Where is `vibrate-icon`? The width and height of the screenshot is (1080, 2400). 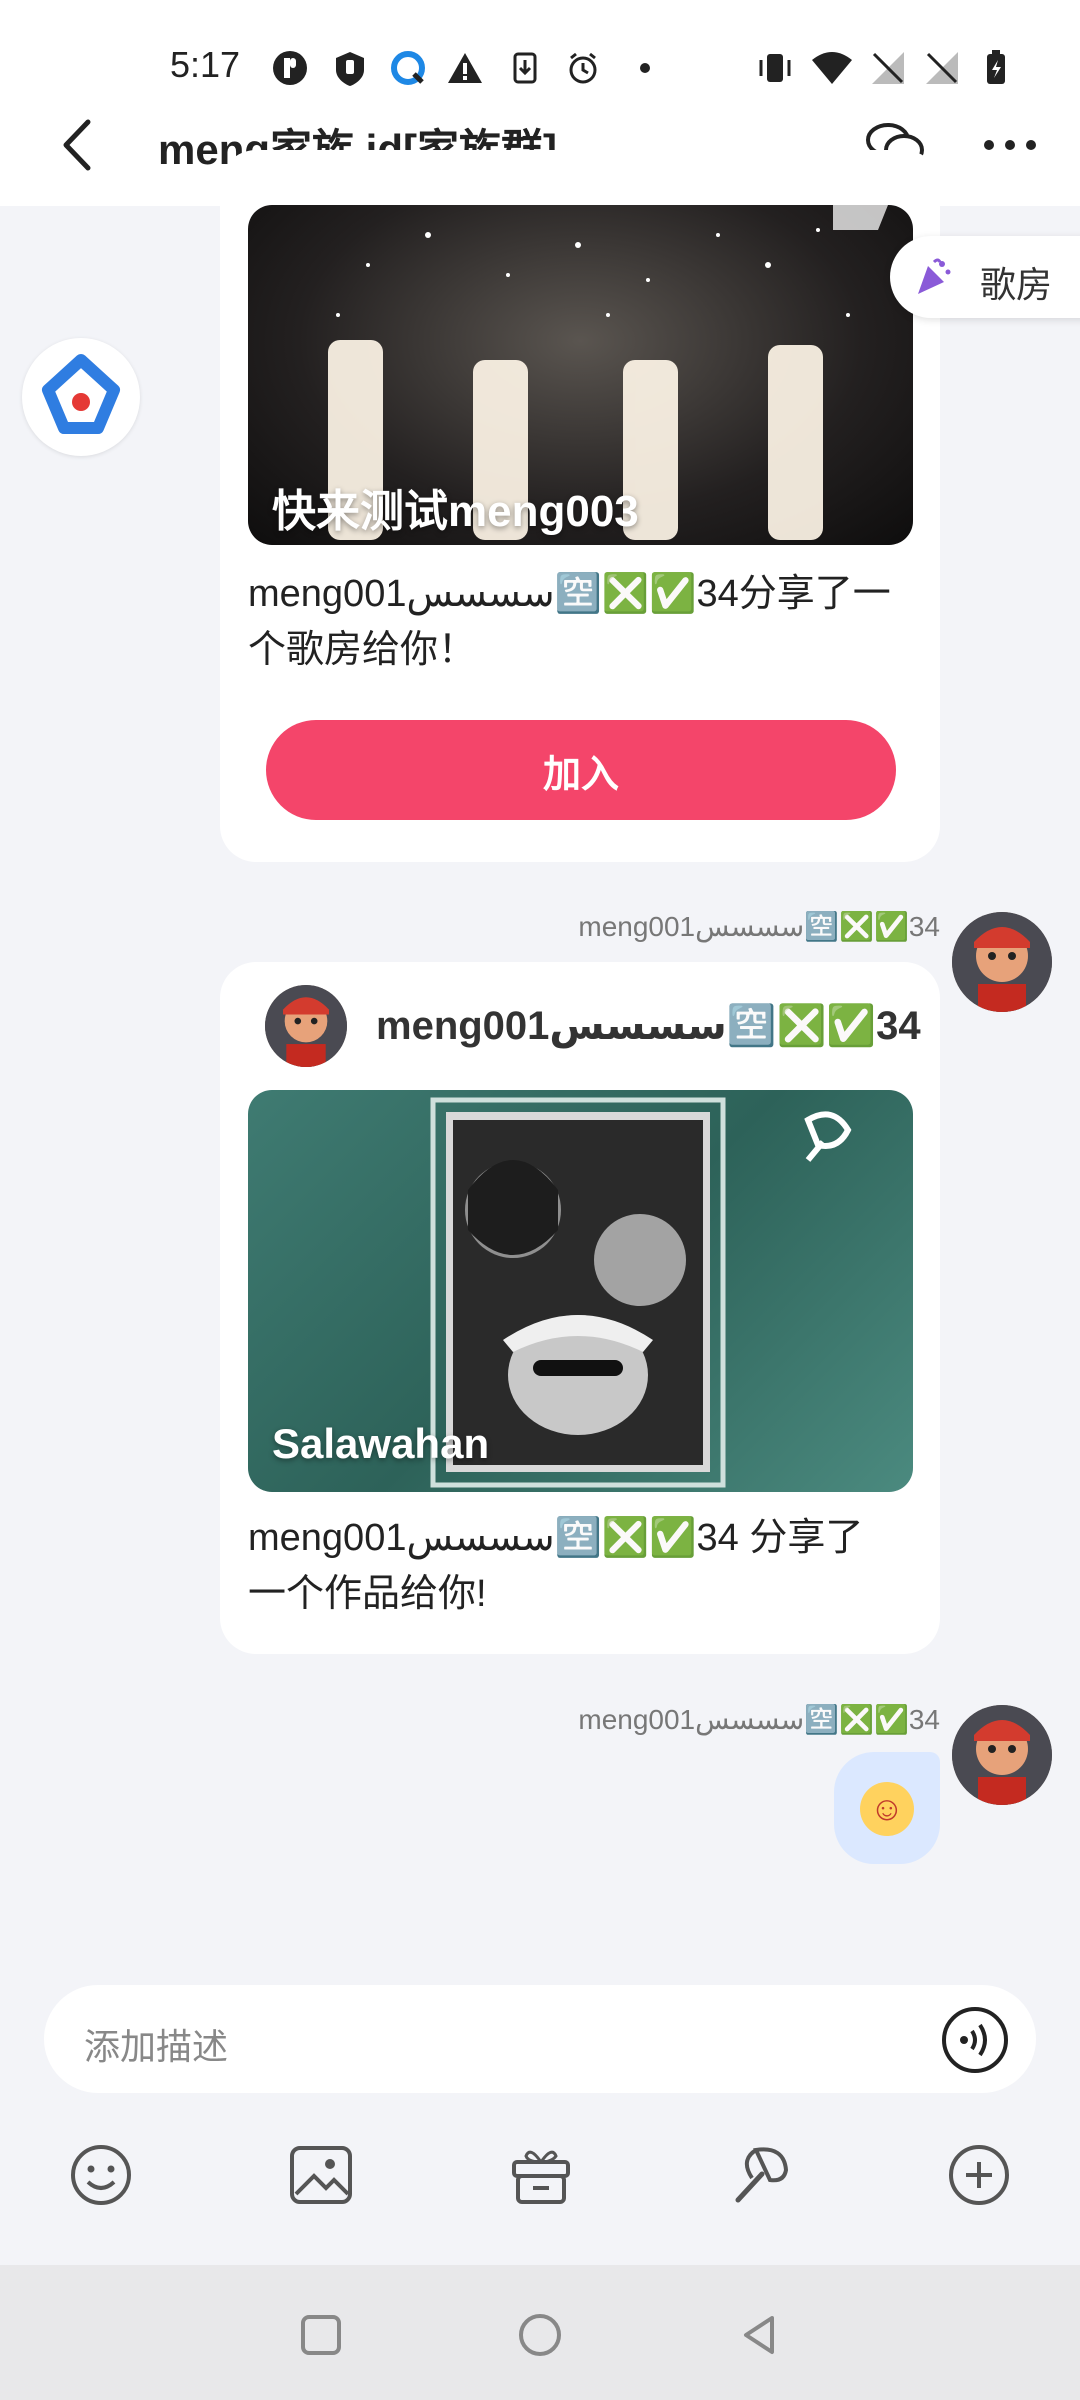 vibrate-icon is located at coordinates (775, 68).